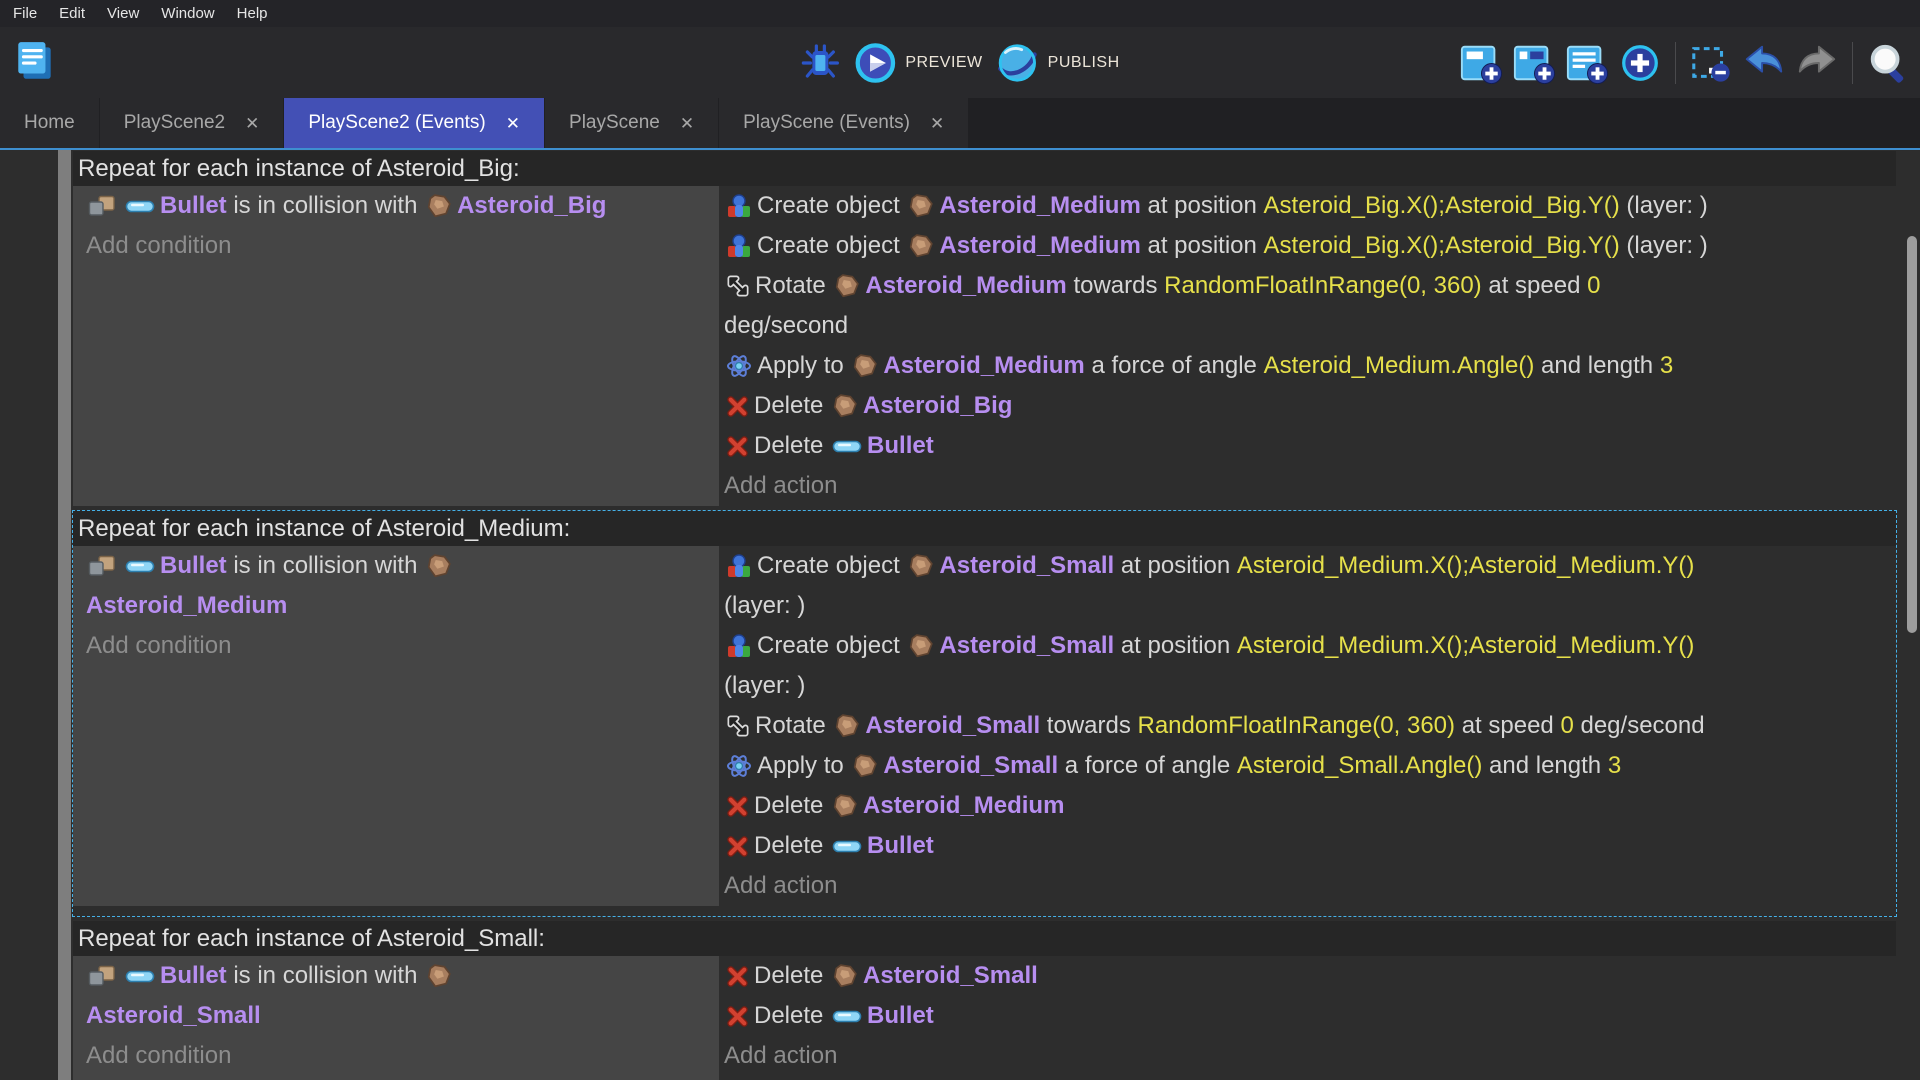 The height and width of the screenshot is (1080, 1920). What do you see at coordinates (826, 122) in the screenshot?
I see `tab-label: PlayScene (Events)` at bounding box center [826, 122].